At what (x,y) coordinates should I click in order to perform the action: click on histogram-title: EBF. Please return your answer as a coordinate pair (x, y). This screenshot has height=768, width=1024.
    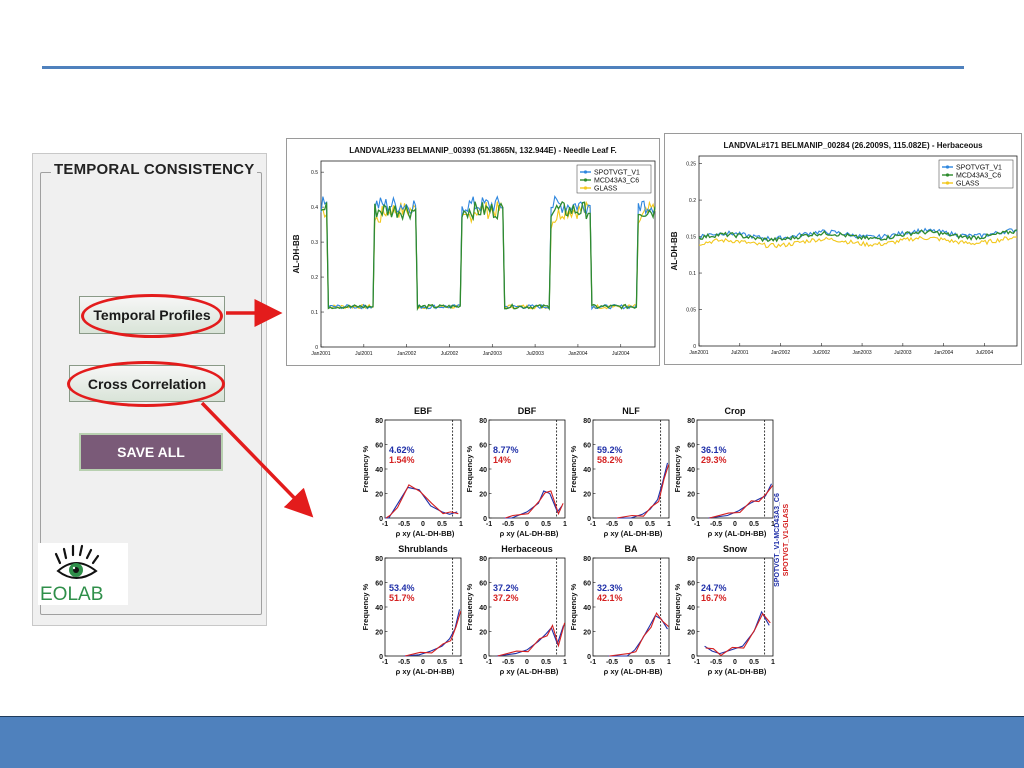
    Looking at the image, I should click on (423, 411).